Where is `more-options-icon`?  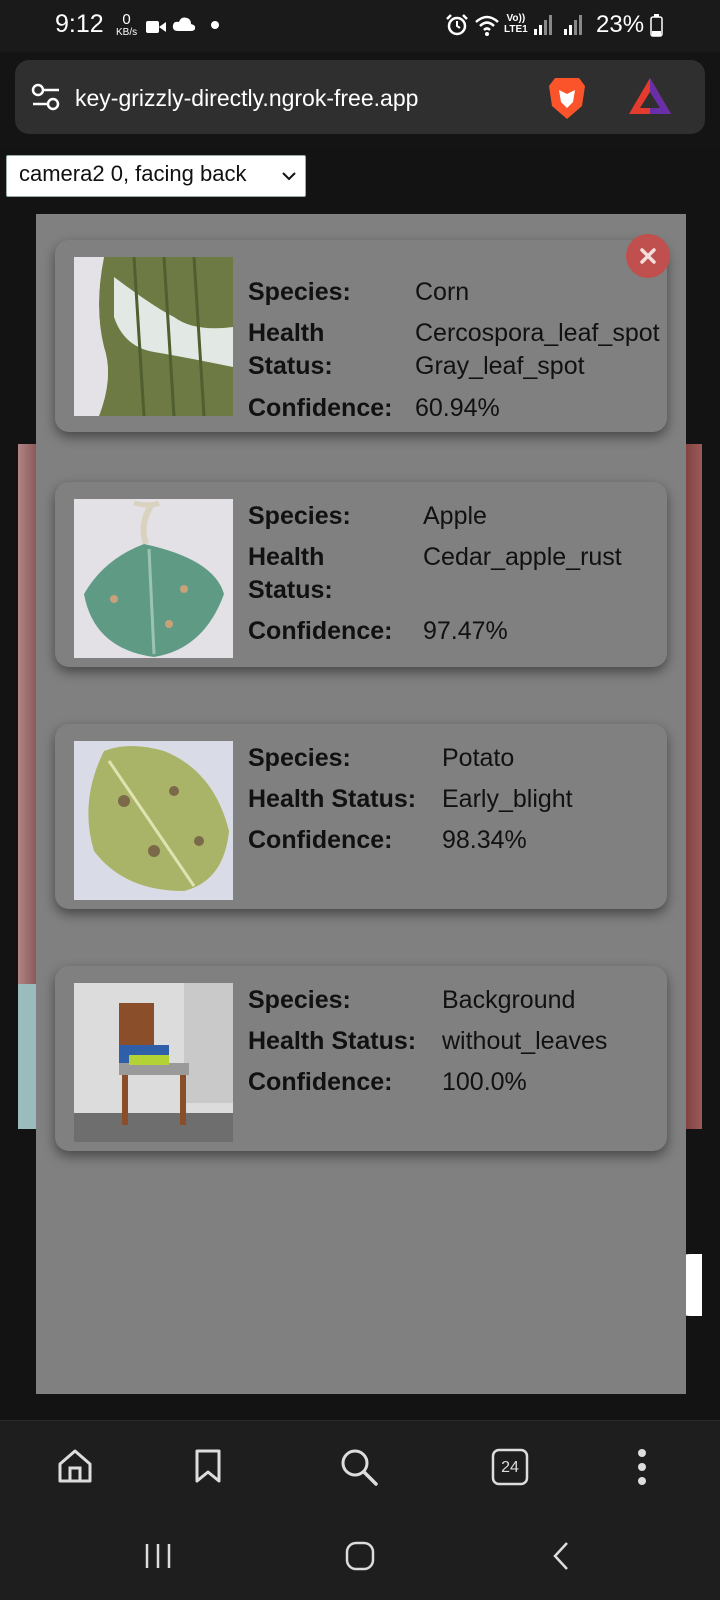 more-options-icon is located at coordinates (642, 1467).